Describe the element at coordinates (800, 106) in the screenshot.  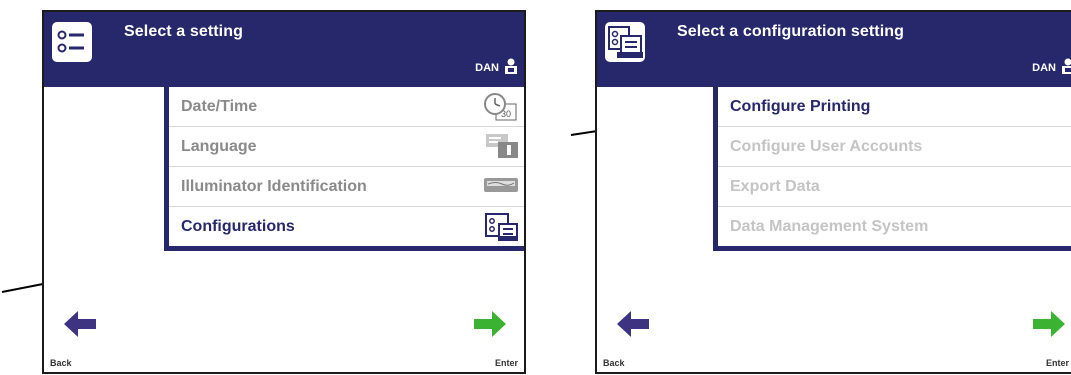
I see `menu-item-label: Configure Printing` at that location.